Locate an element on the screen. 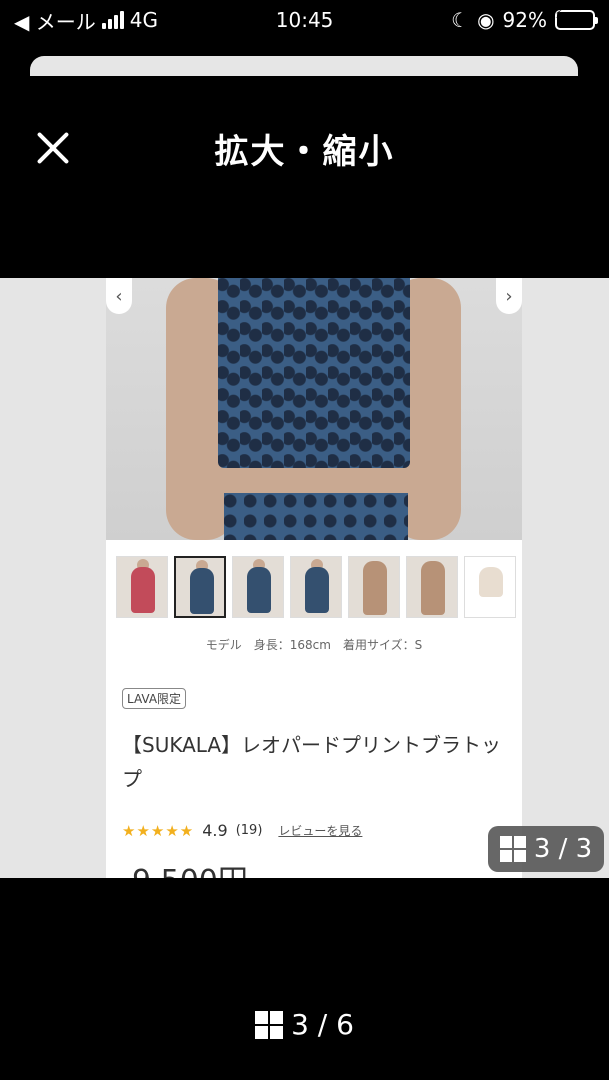 This screenshot has height=1080, width=609. rating-row: ★★★★★ 4.9 (19) レビューを見る is located at coordinates (242, 830).